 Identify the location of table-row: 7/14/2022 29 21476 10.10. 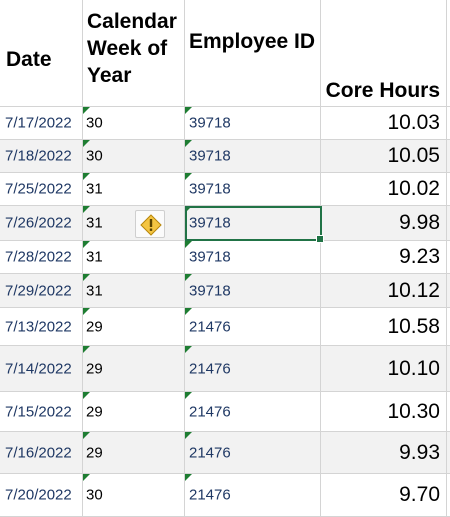
(225, 369).